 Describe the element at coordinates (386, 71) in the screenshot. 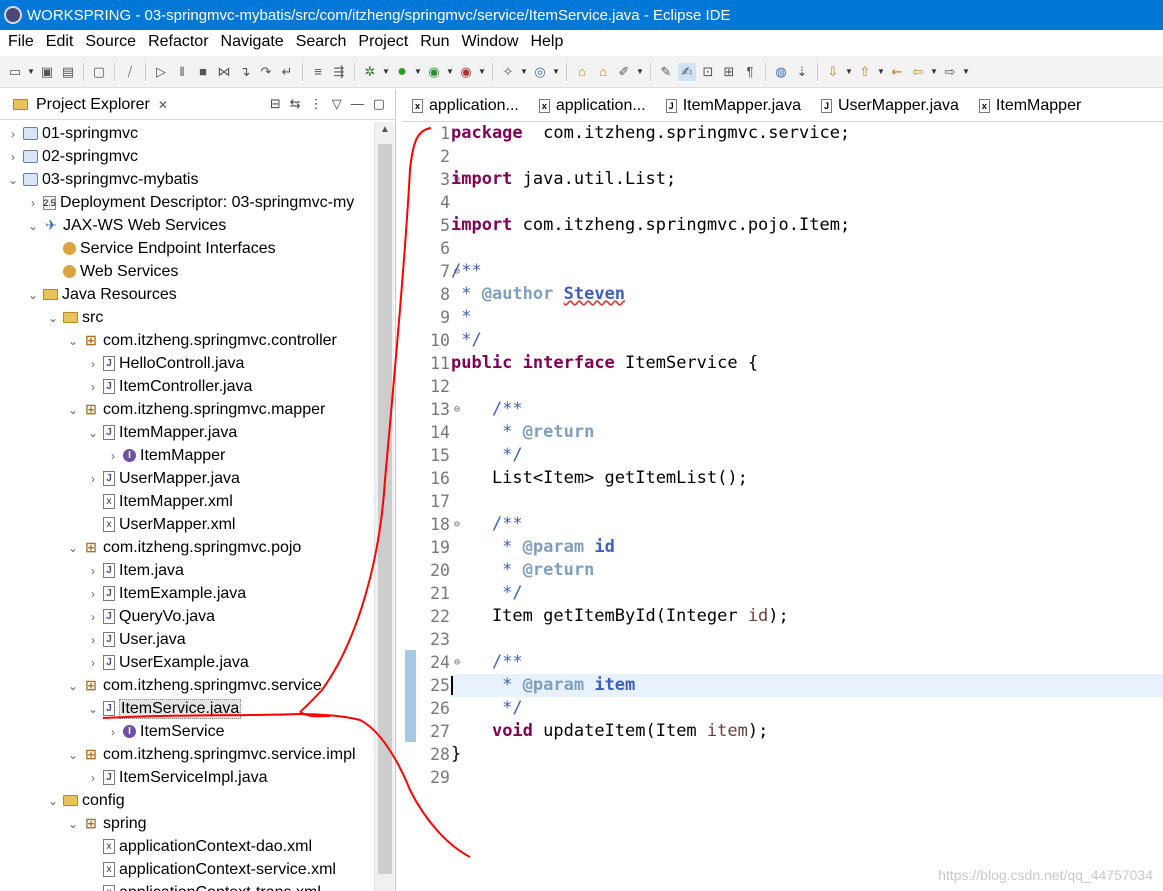

I see `debug-dropdown-icon: ▼` at that location.